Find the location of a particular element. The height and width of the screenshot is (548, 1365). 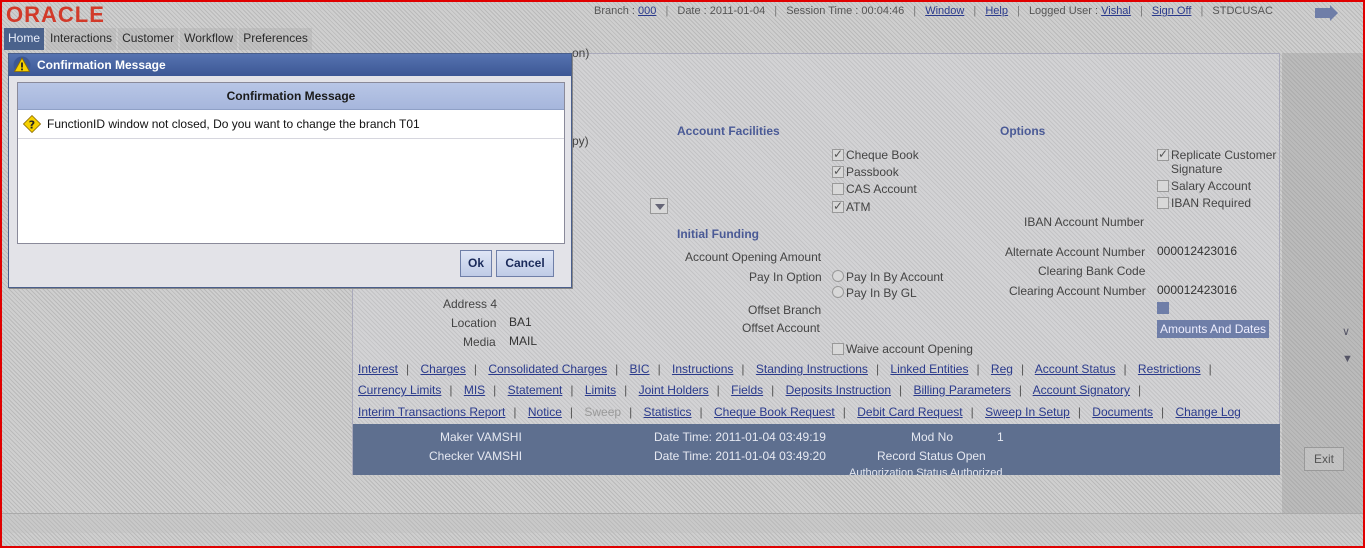

alternate-account-number-label: Alternate Account Number is located at coordinates (1075, 252).